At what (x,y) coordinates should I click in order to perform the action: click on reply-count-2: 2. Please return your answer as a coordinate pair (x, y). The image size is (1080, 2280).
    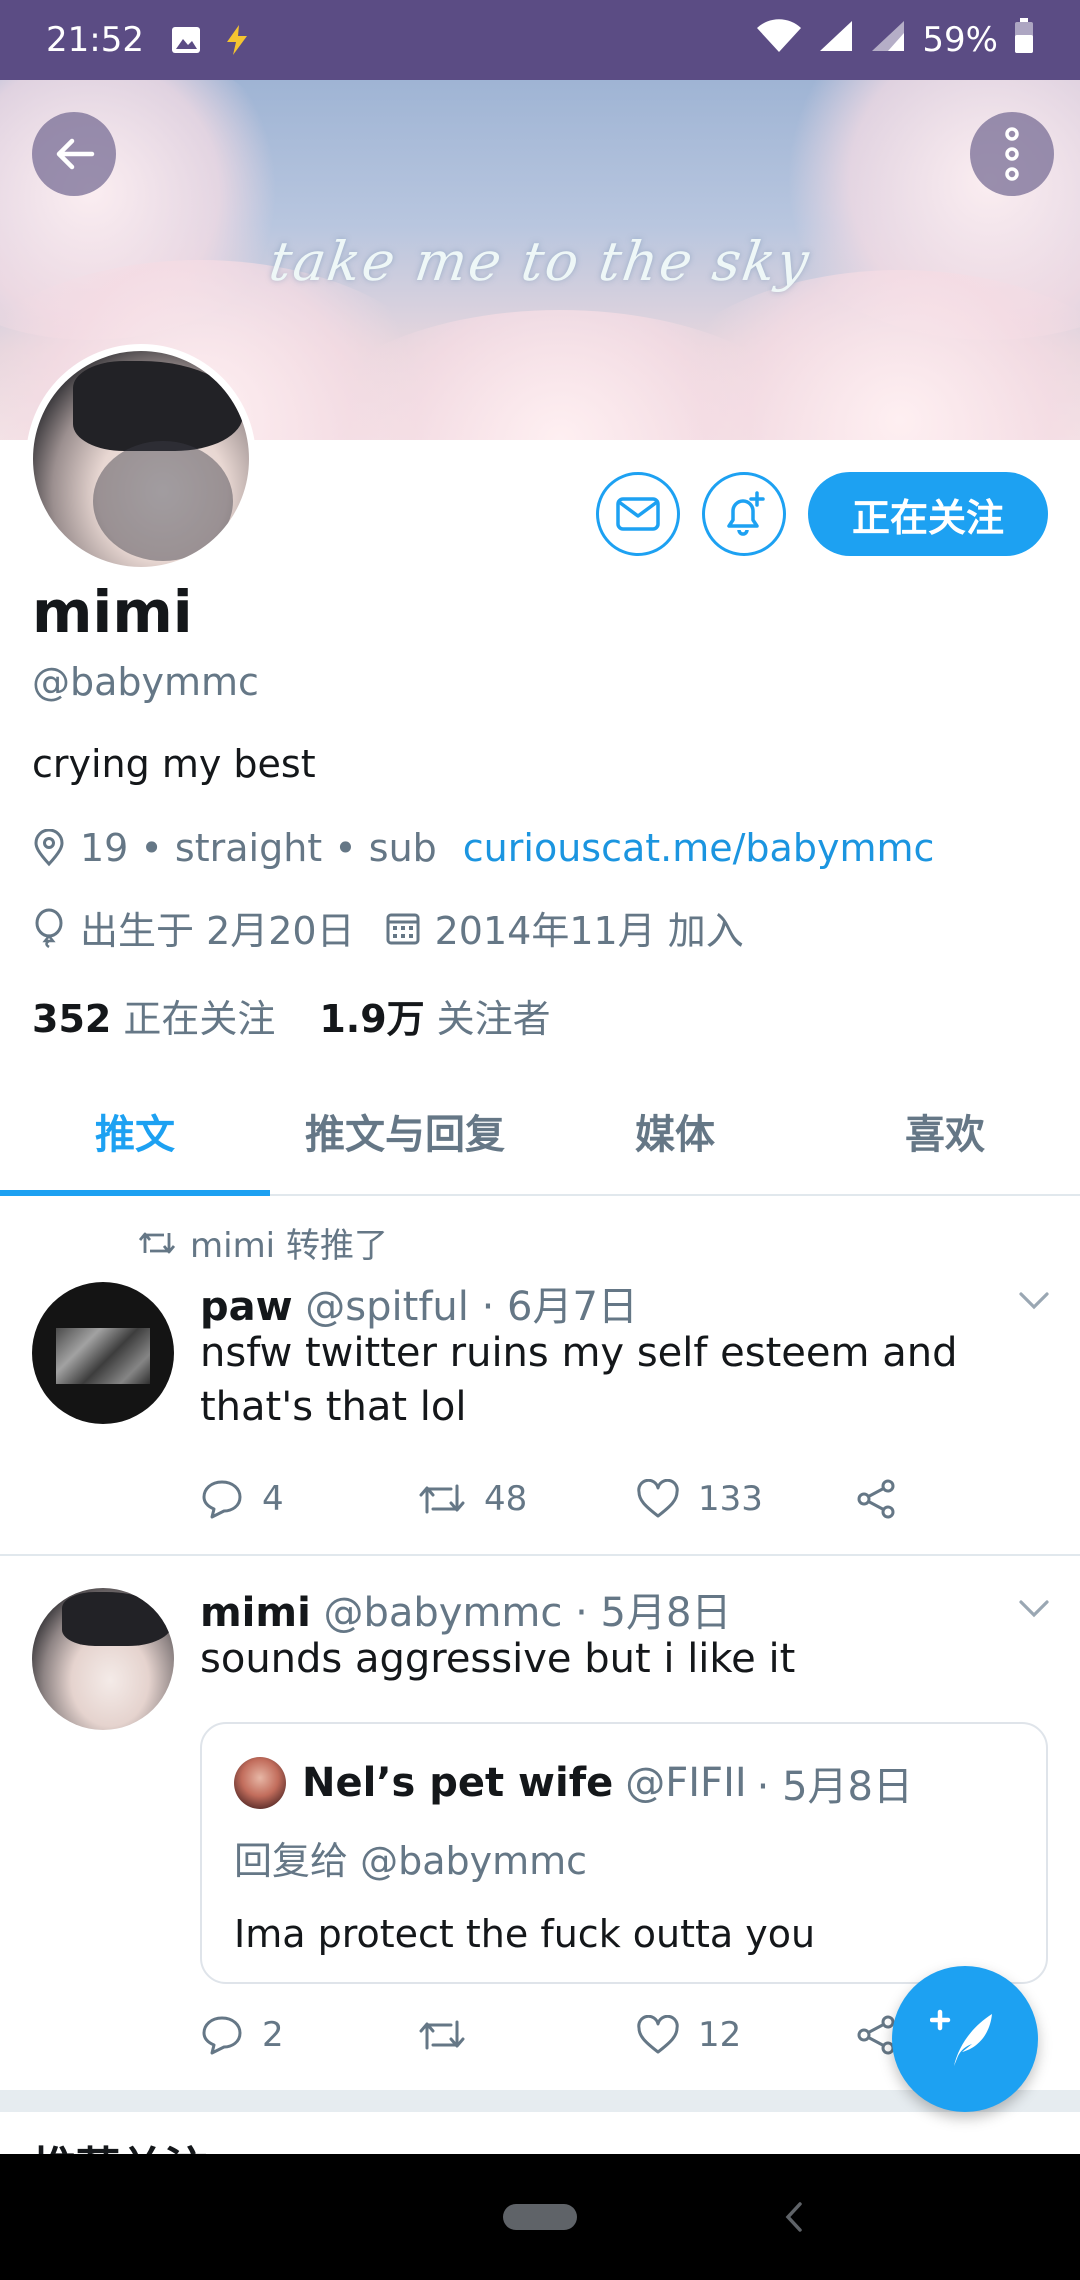
    Looking at the image, I should click on (273, 2035).